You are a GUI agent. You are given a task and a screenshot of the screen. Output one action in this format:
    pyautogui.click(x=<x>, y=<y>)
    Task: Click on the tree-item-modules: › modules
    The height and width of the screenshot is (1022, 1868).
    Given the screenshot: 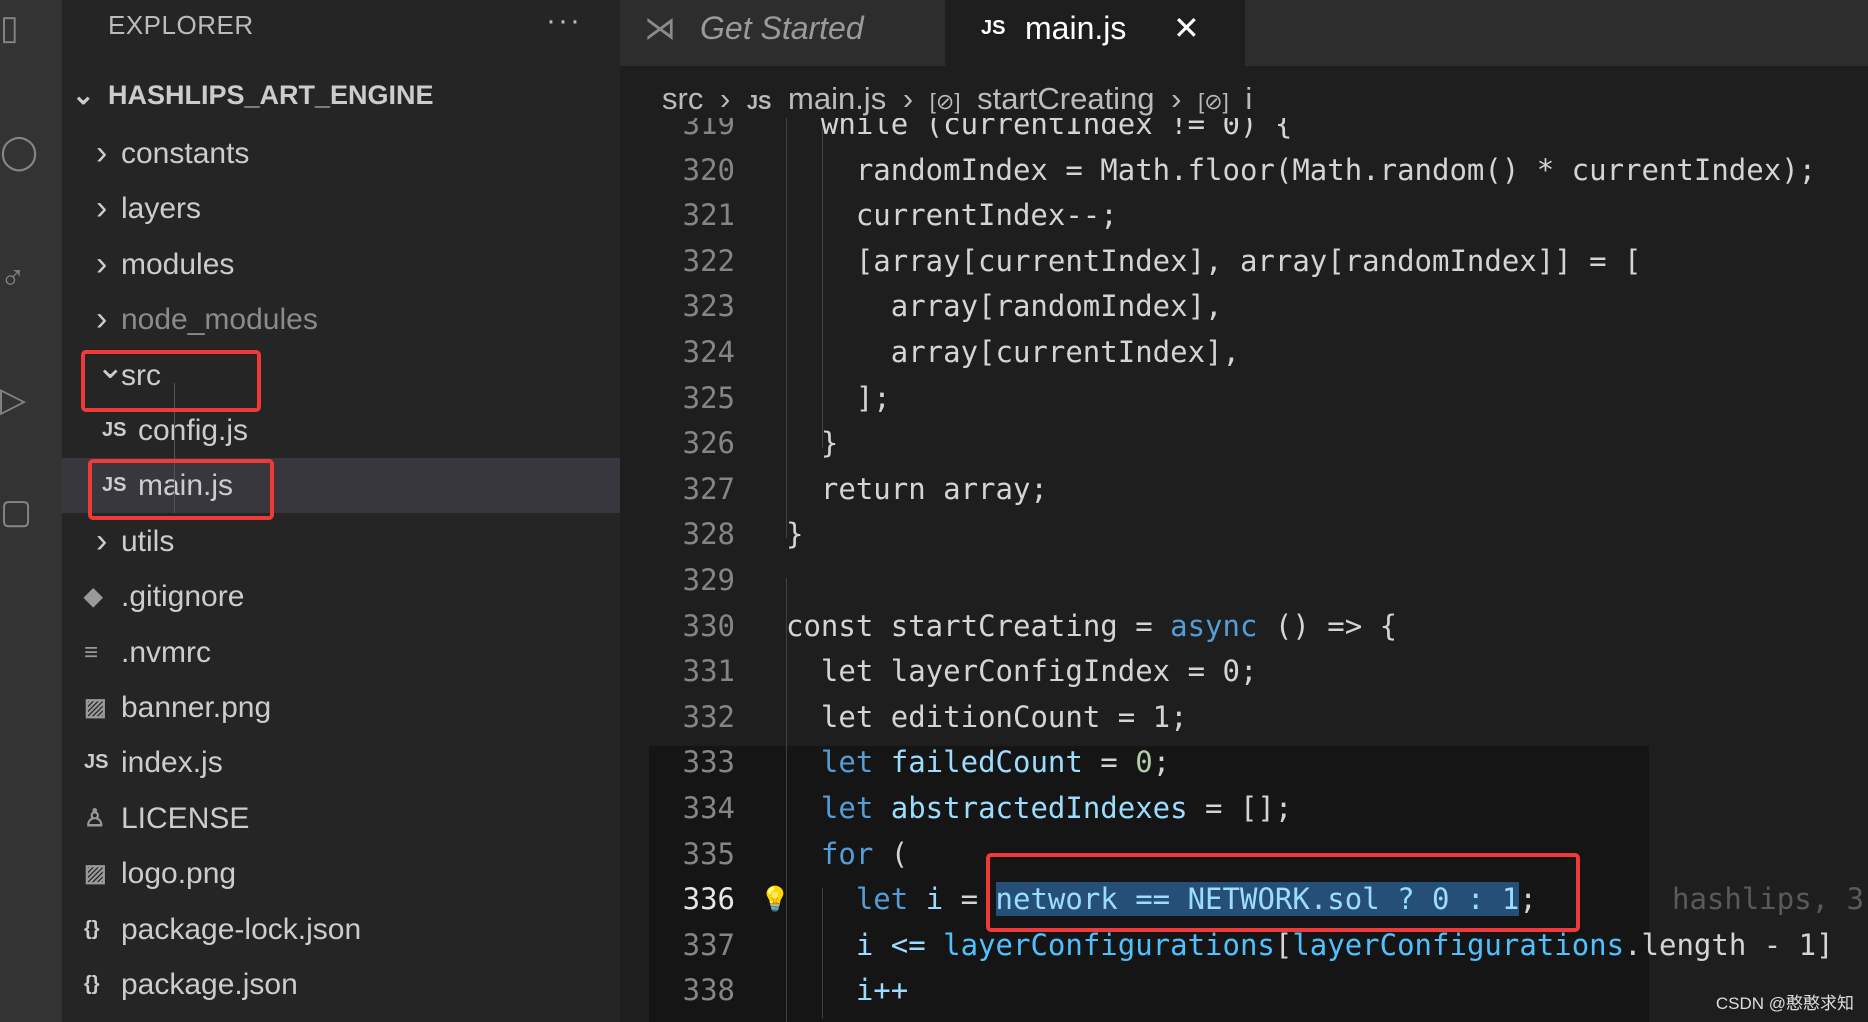 What is the action you would take?
    pyautogui.click(x=341, y=264)
    